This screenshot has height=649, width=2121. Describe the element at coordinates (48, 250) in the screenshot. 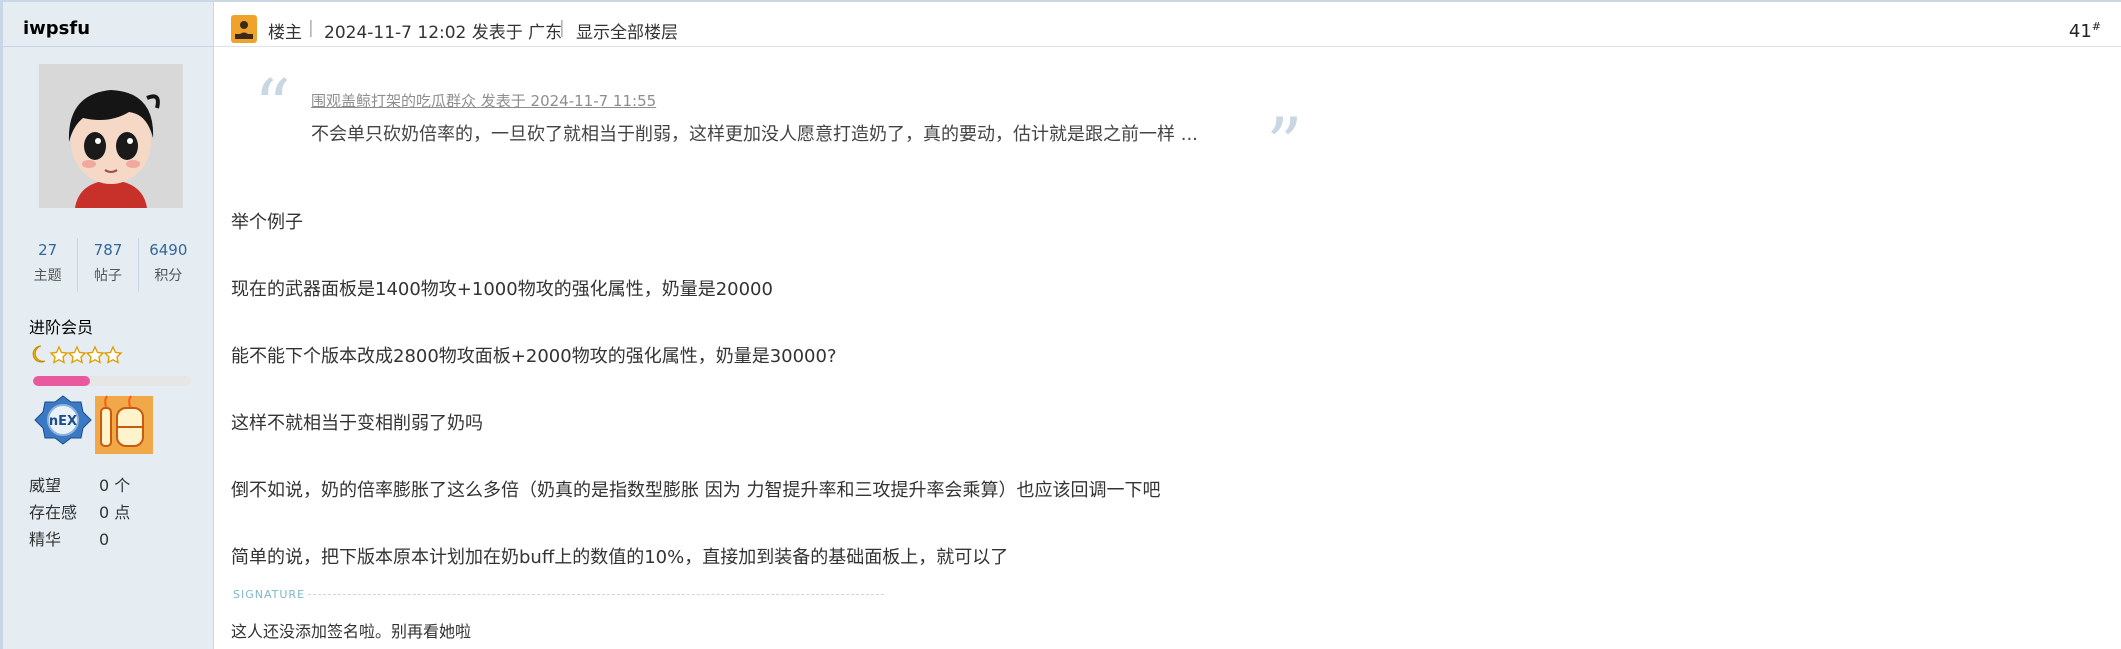

I see `stat-threads-value: 27` at that location.